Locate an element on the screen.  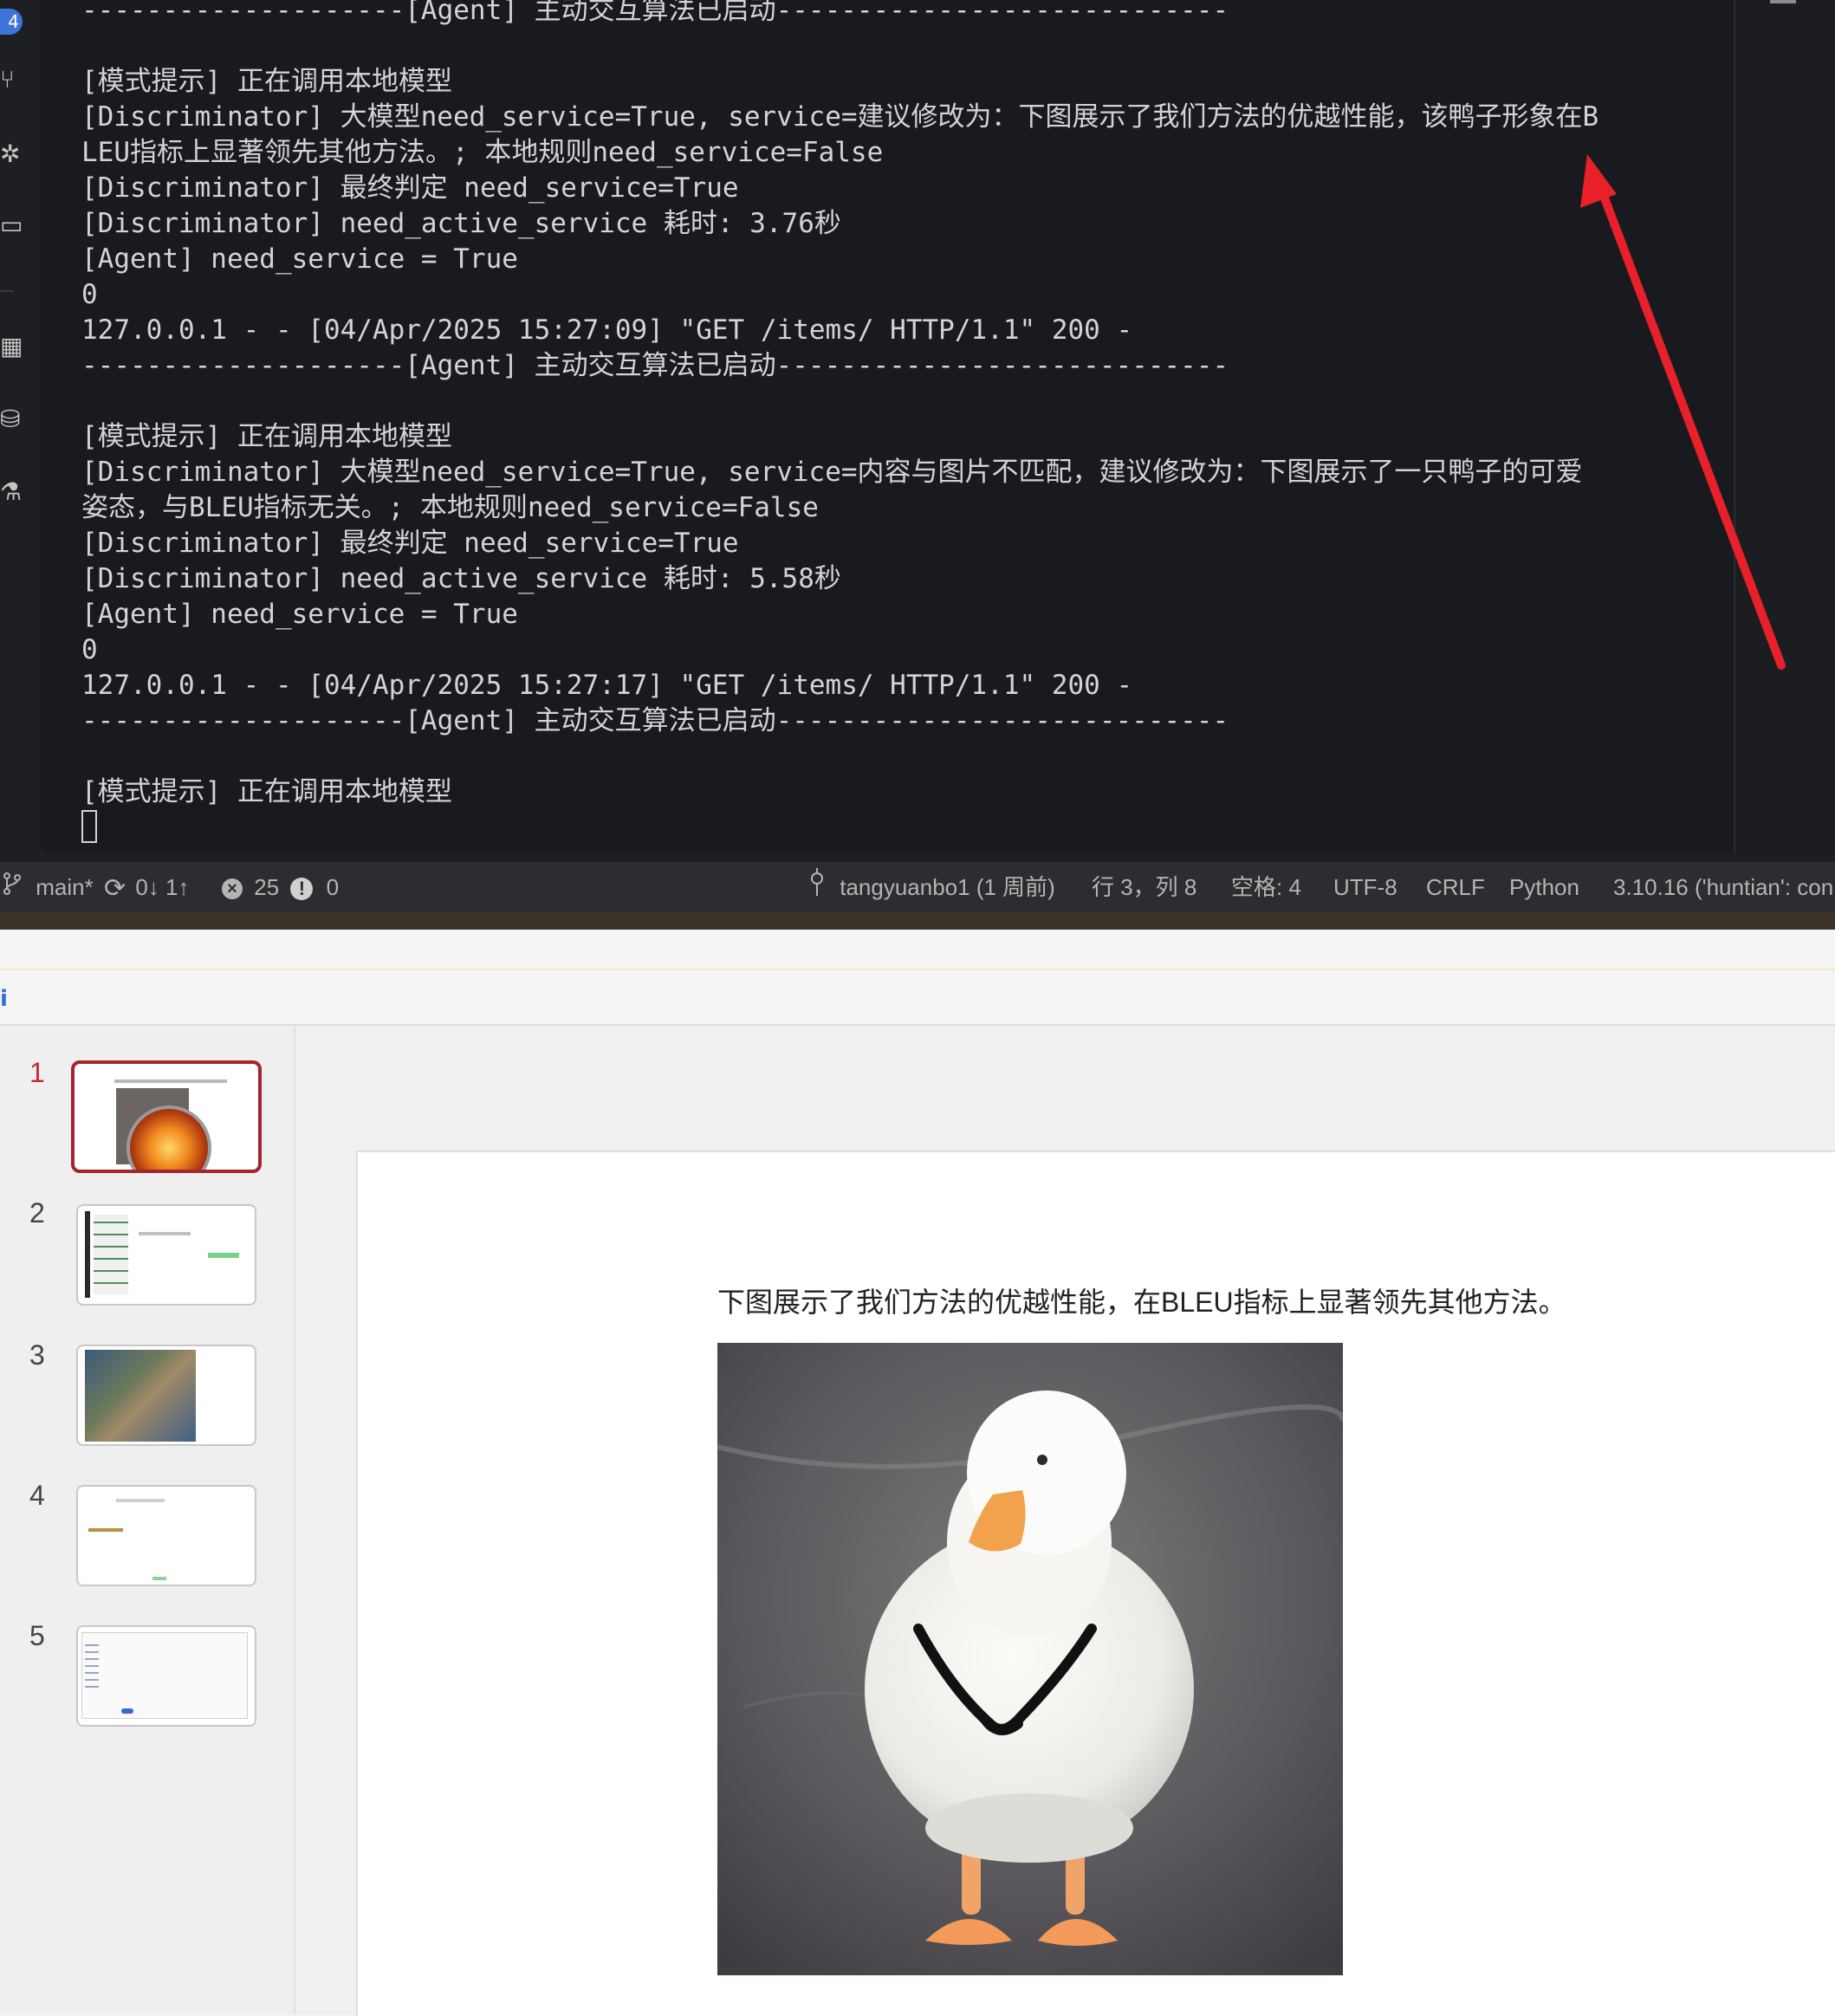
thumbnail-chat-bubble is located at coordinates (223, 1255).